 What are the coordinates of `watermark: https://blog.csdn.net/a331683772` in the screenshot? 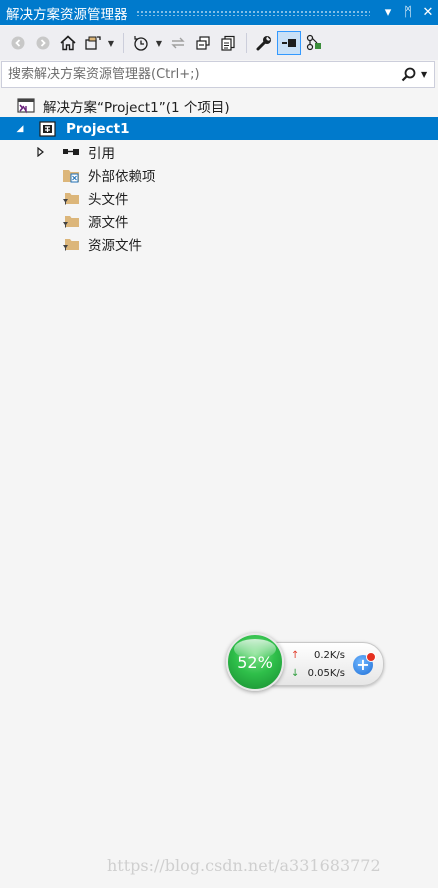 It's located at (244, 865).